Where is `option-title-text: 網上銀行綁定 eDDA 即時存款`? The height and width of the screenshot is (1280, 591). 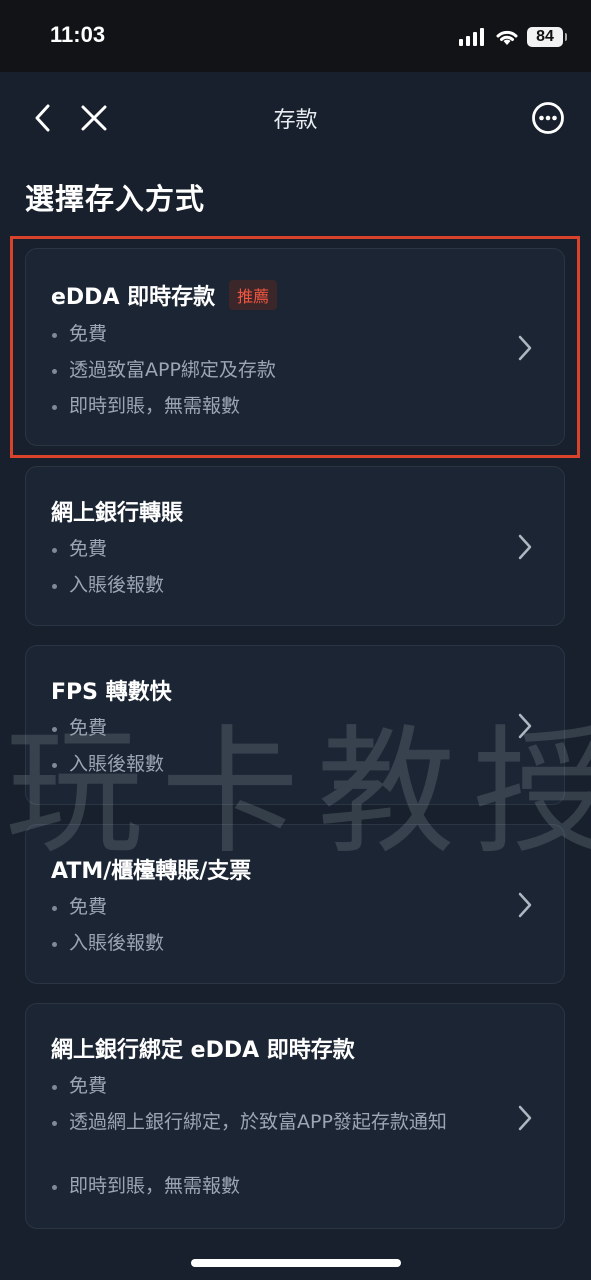 option-title-text: 網上銀行綁定 eDDA 即時存款 is located at coordinates (203, 1050).